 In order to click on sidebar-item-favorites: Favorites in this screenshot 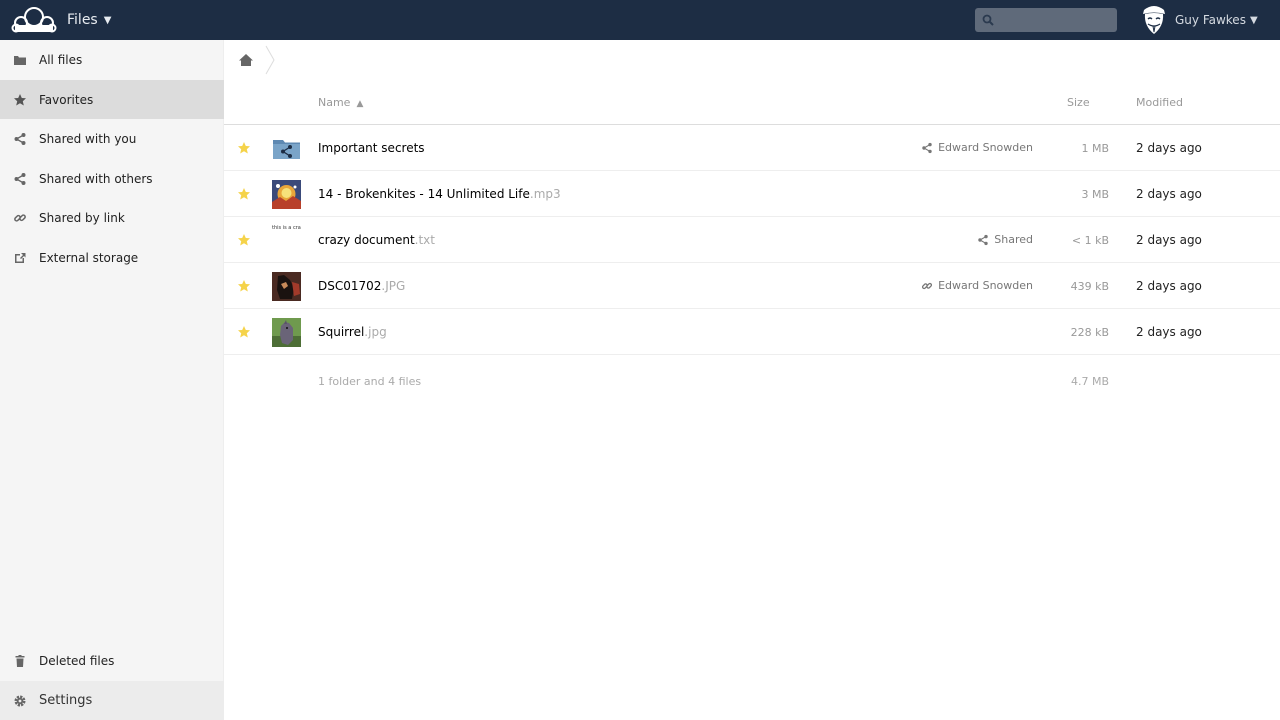, I will do `click(112, 99)`.